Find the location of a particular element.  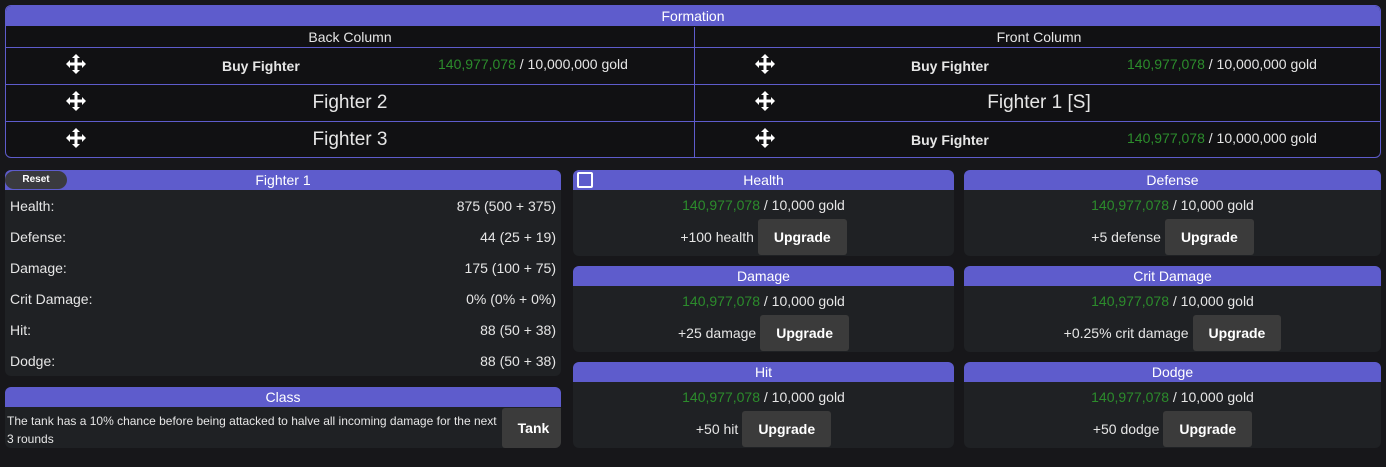

stat-label: Health: is located at coordinates (32, 206).